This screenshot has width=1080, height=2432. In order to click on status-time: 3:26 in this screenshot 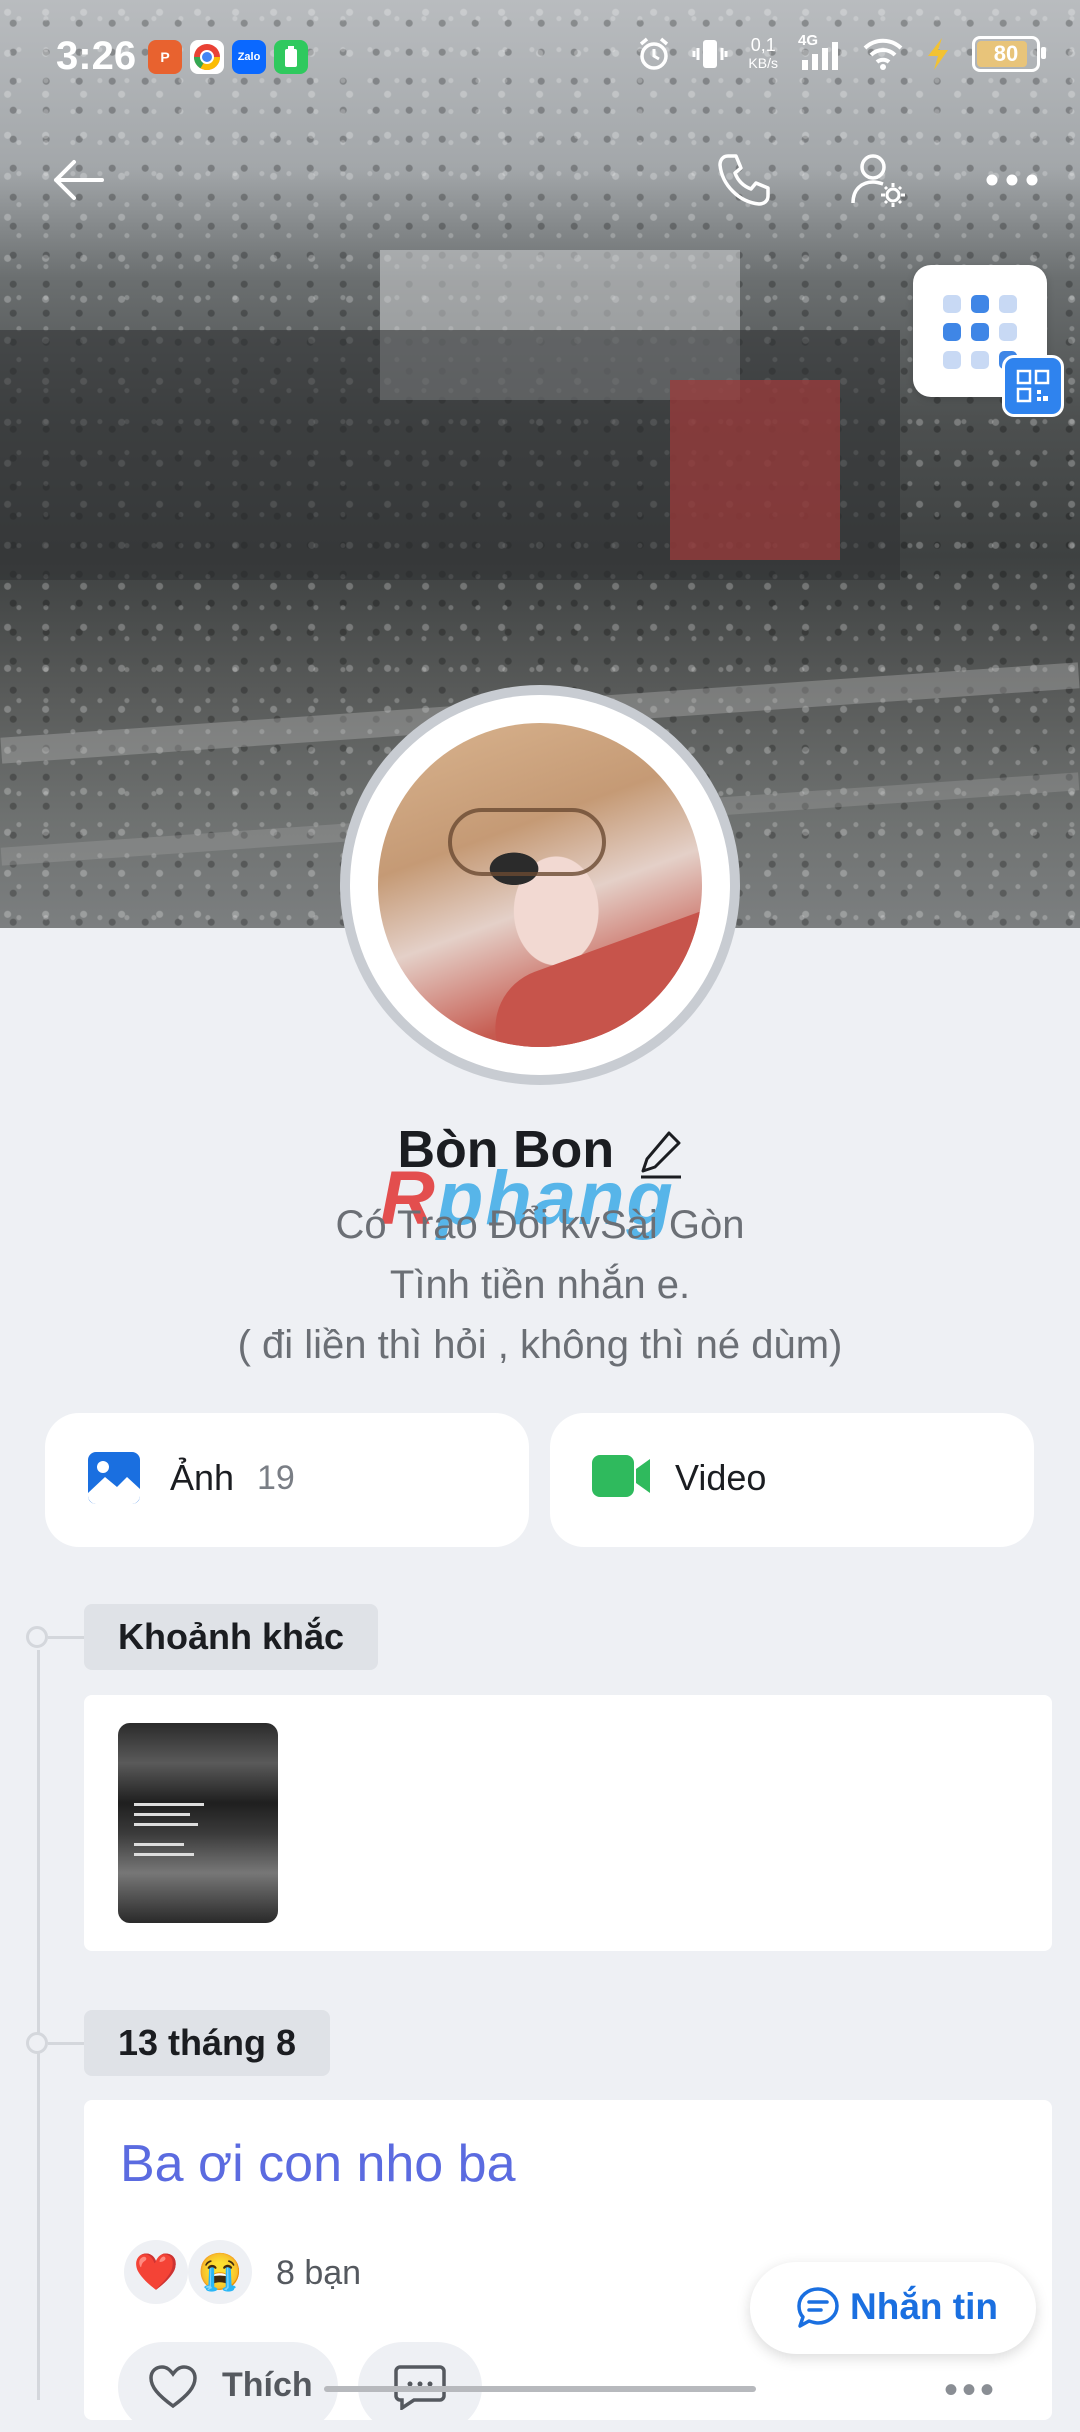, I will do `click(96, 56)`.